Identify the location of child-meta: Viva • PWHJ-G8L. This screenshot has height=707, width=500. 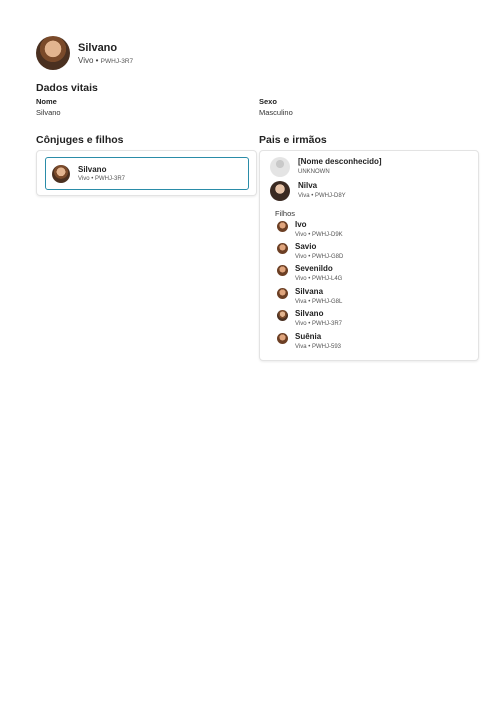
(319, 302).